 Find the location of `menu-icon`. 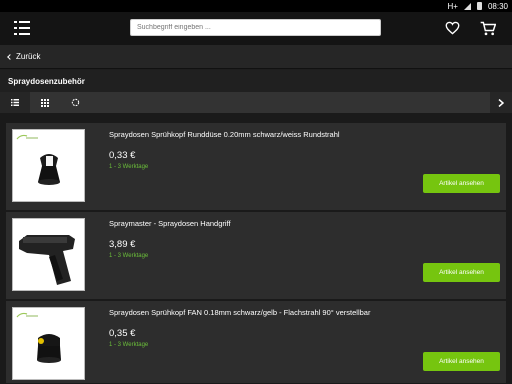

menu-icon is located at coordinates (22, 28).